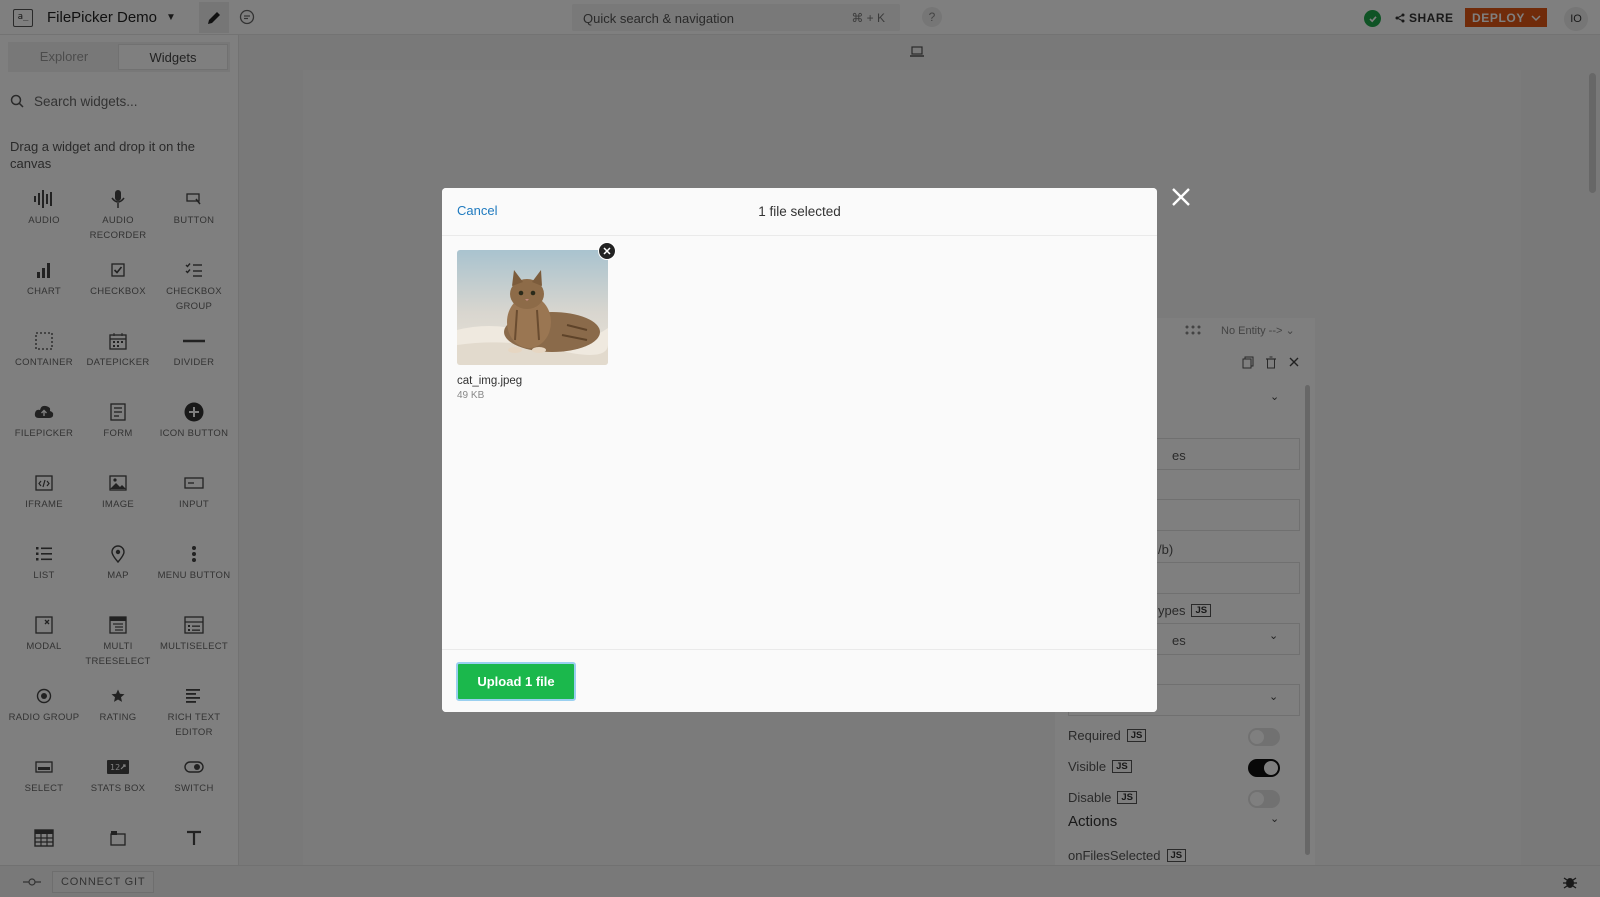 The image size is (1600, 897). What do you see at coordinates (471, 395) in the screenshot?
I see `file-size: 49 KB` at bounding box center [471, 395].